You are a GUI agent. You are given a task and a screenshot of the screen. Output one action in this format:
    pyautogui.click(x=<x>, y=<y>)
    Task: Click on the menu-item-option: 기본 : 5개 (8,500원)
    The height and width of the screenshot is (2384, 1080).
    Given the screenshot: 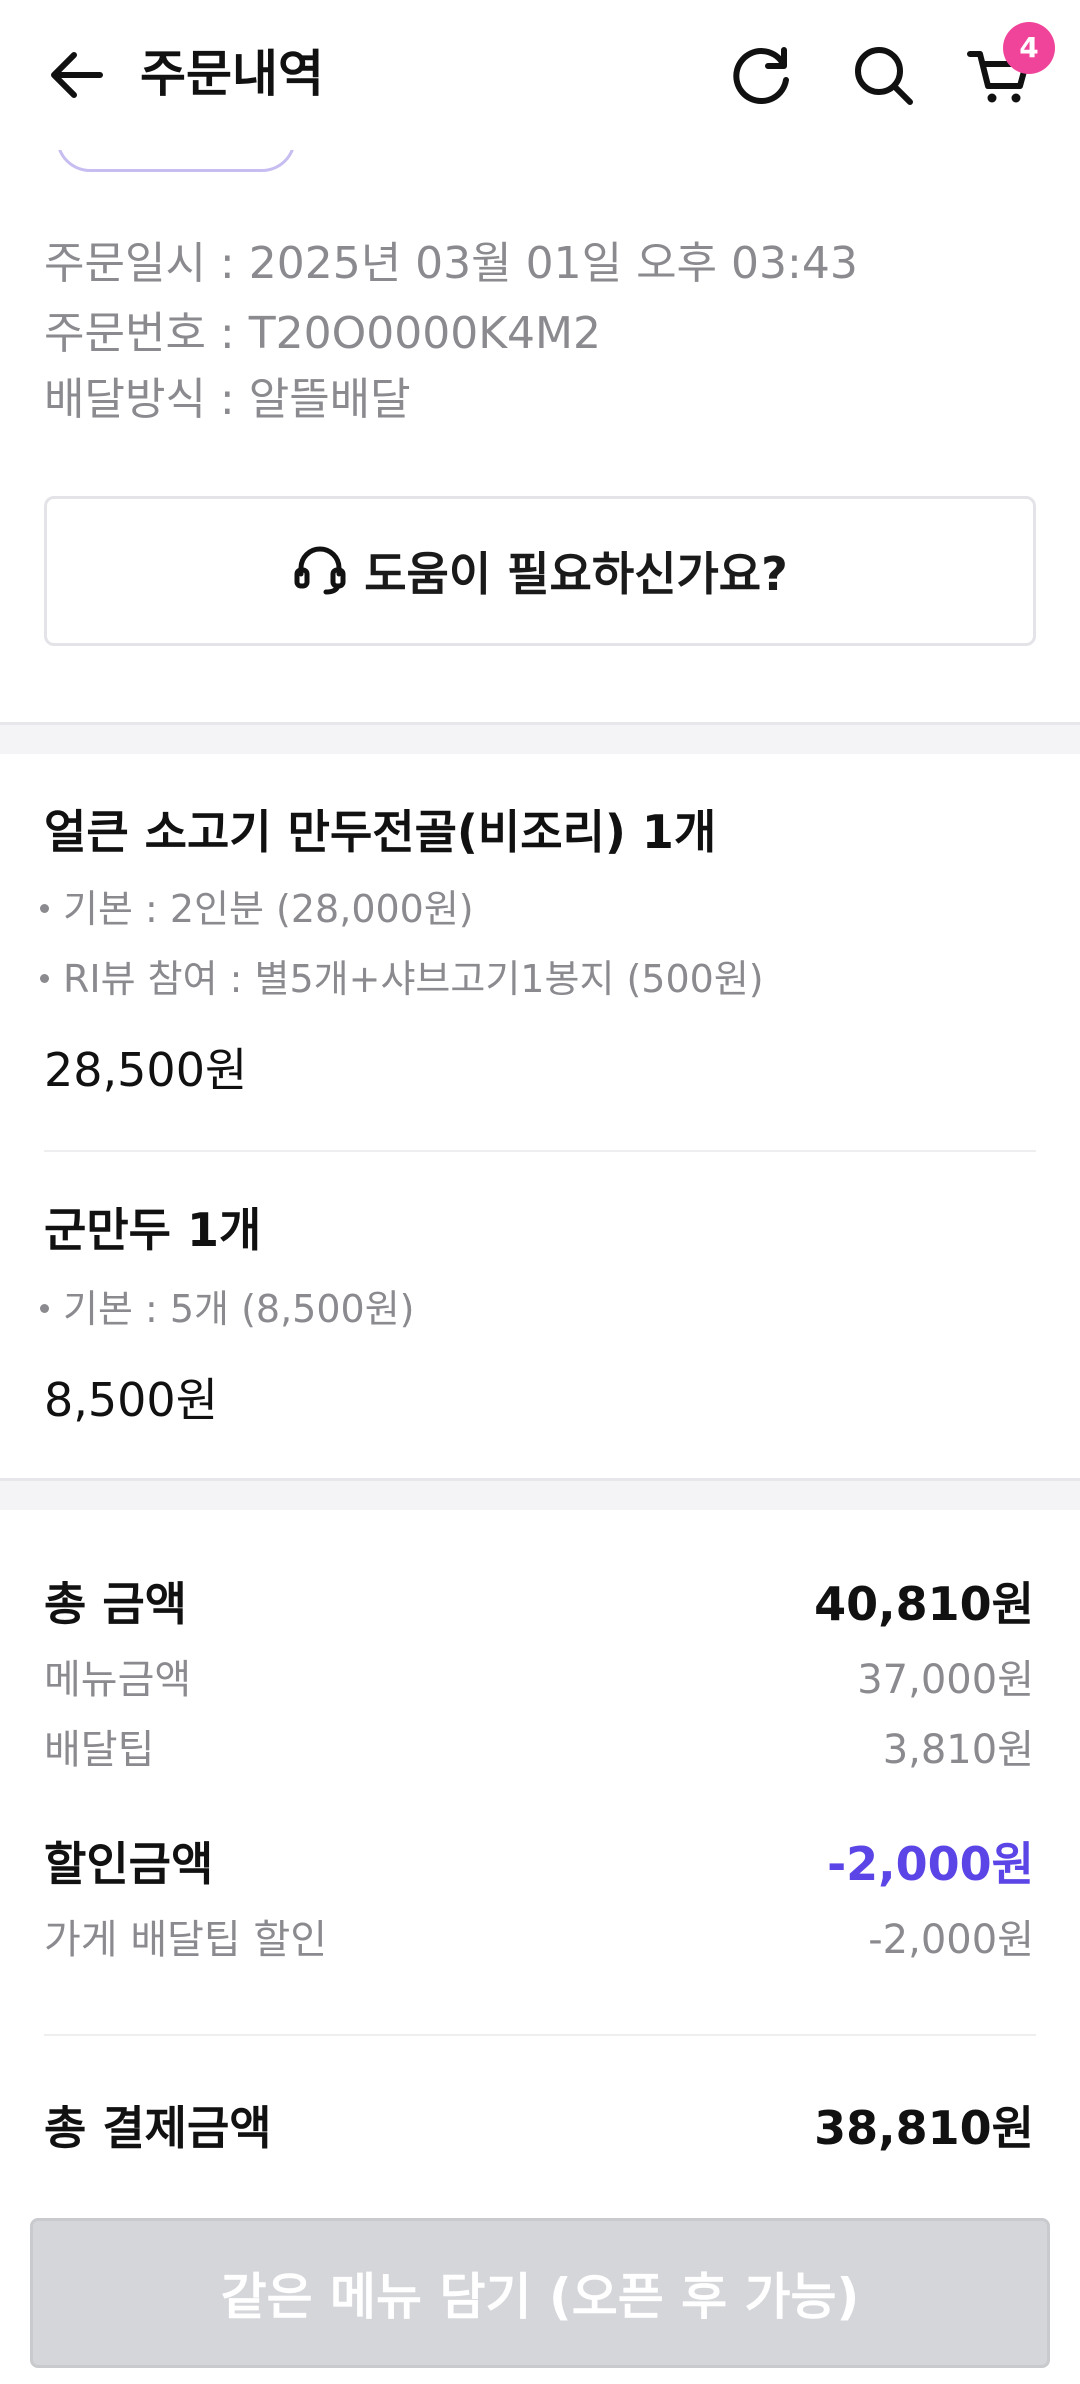 What is the action you would take?
    pyautogui.click(x=227, y=1309)
    